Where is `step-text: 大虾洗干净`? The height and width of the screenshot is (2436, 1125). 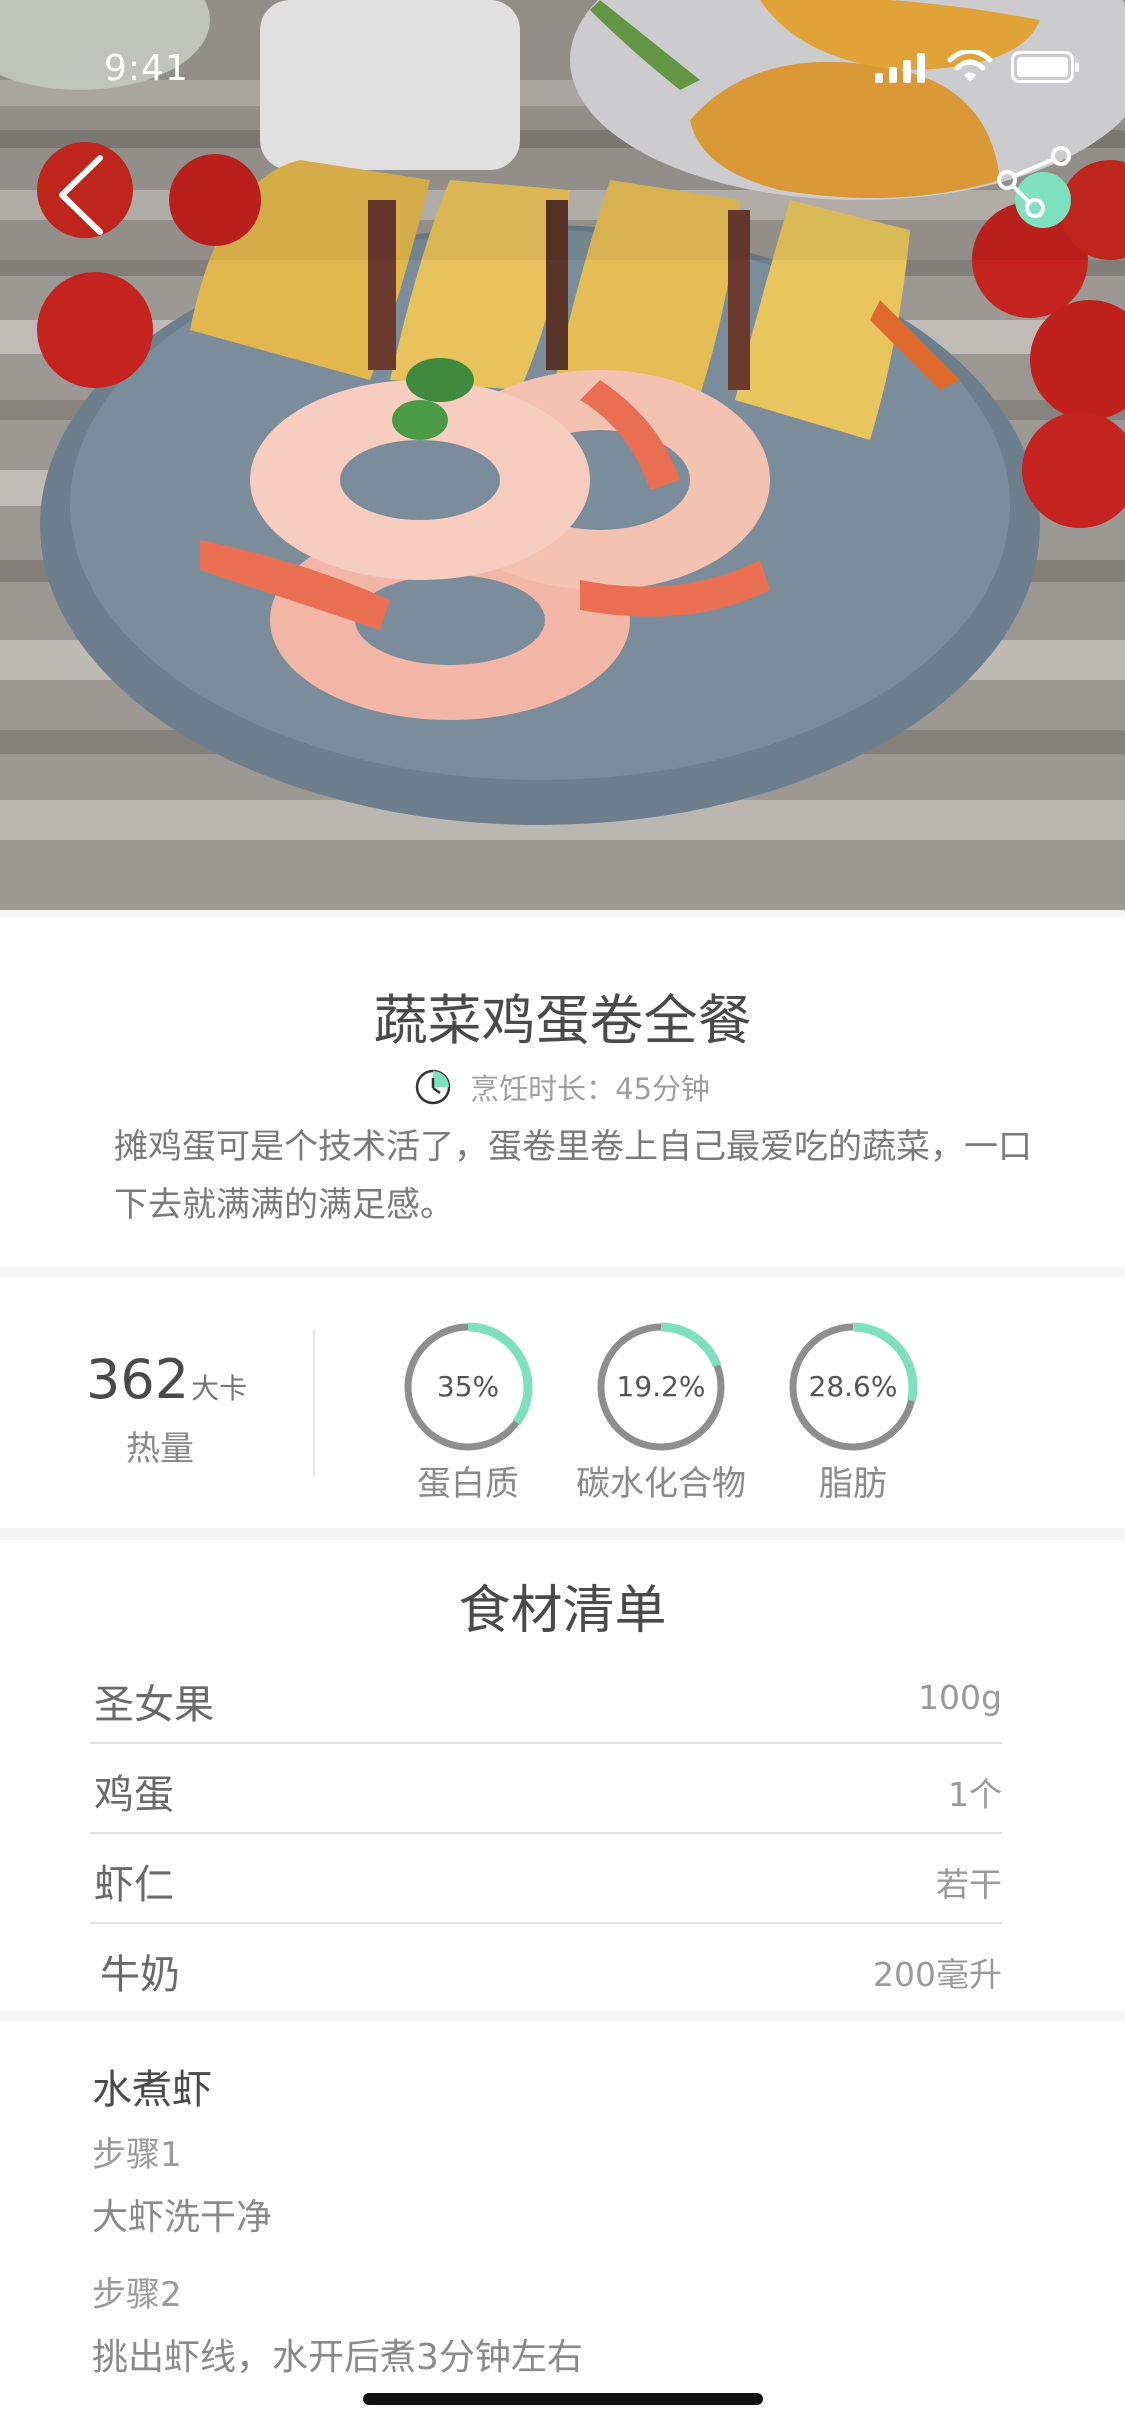 step-text: 大虾洗干净 is located at coordinates (182, 2217).